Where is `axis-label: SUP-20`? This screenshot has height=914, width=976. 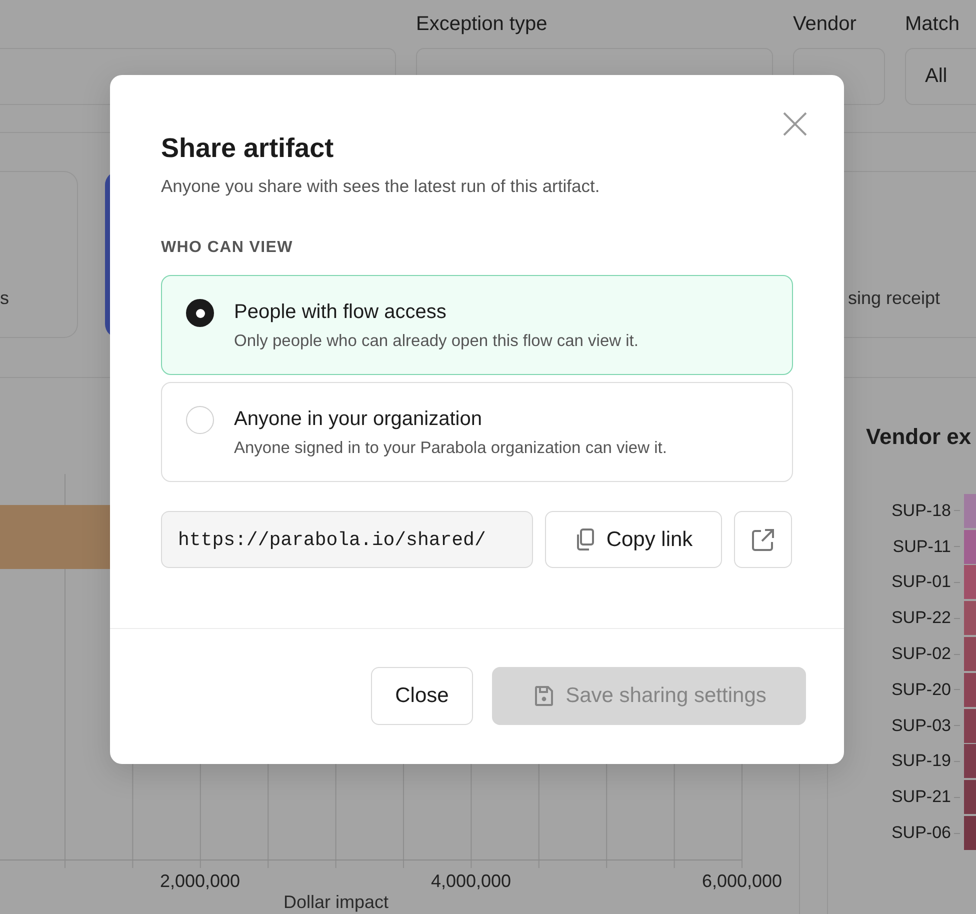
axis-label: SUP-20 is located at coordinates (921, 690).